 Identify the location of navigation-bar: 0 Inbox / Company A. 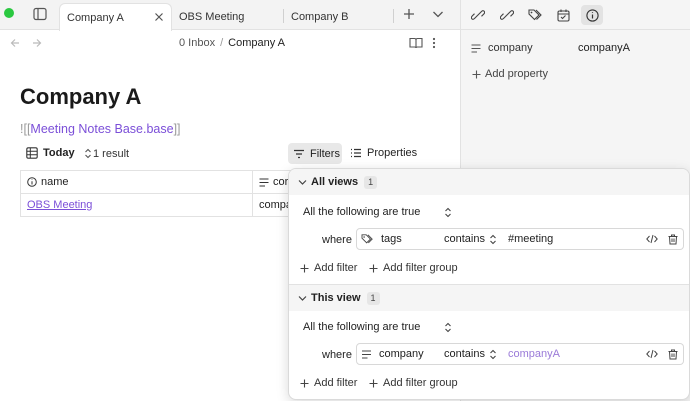
(230, 43).